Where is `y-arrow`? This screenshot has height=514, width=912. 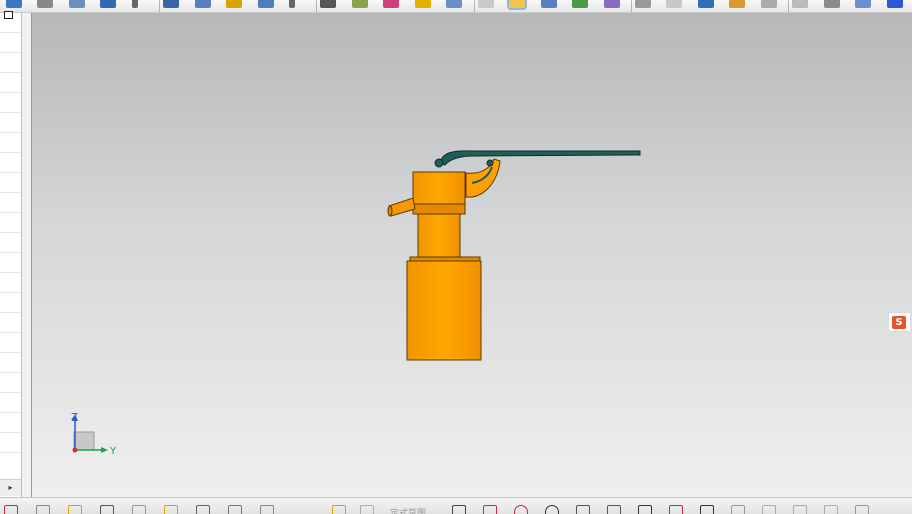
y-arrow is located at coordinates (104, 450).